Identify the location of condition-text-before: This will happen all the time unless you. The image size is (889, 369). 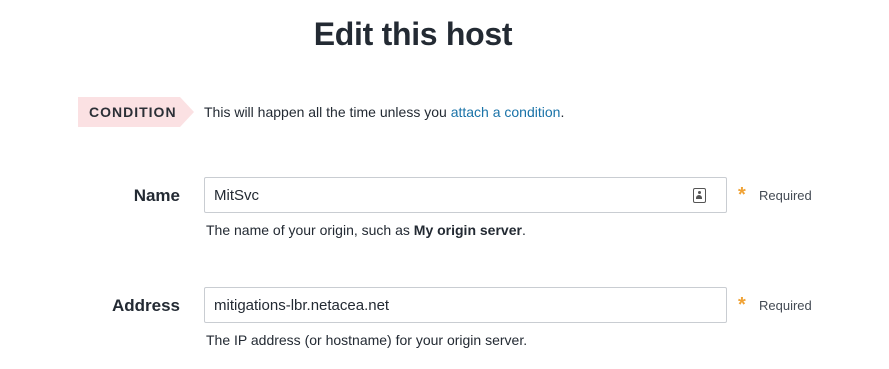
(327, 112).